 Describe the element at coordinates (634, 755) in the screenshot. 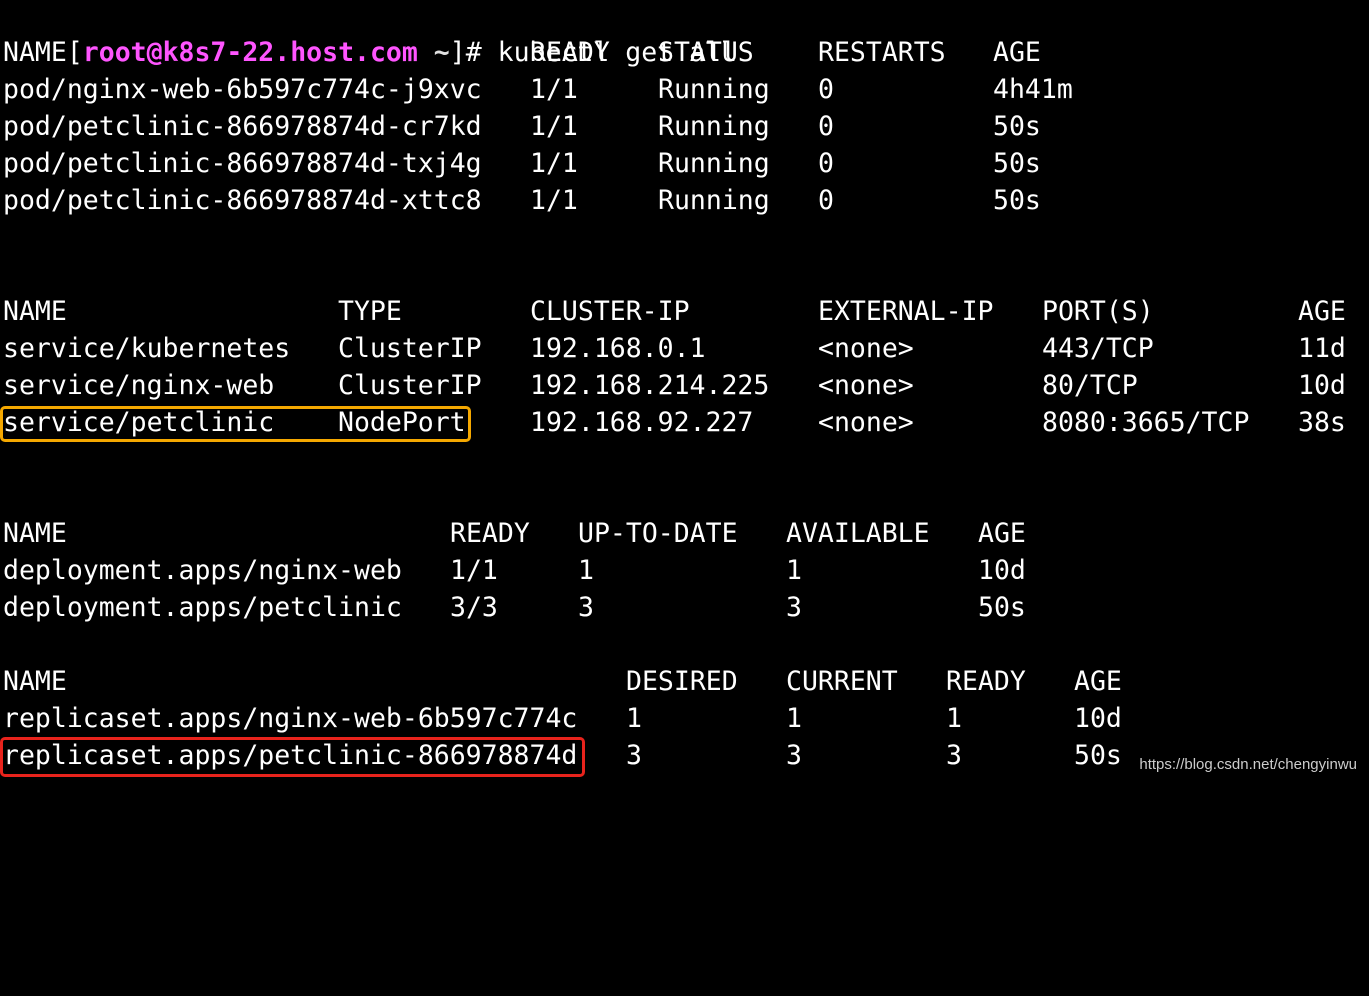

I see `rs-desired: 3` at that location.